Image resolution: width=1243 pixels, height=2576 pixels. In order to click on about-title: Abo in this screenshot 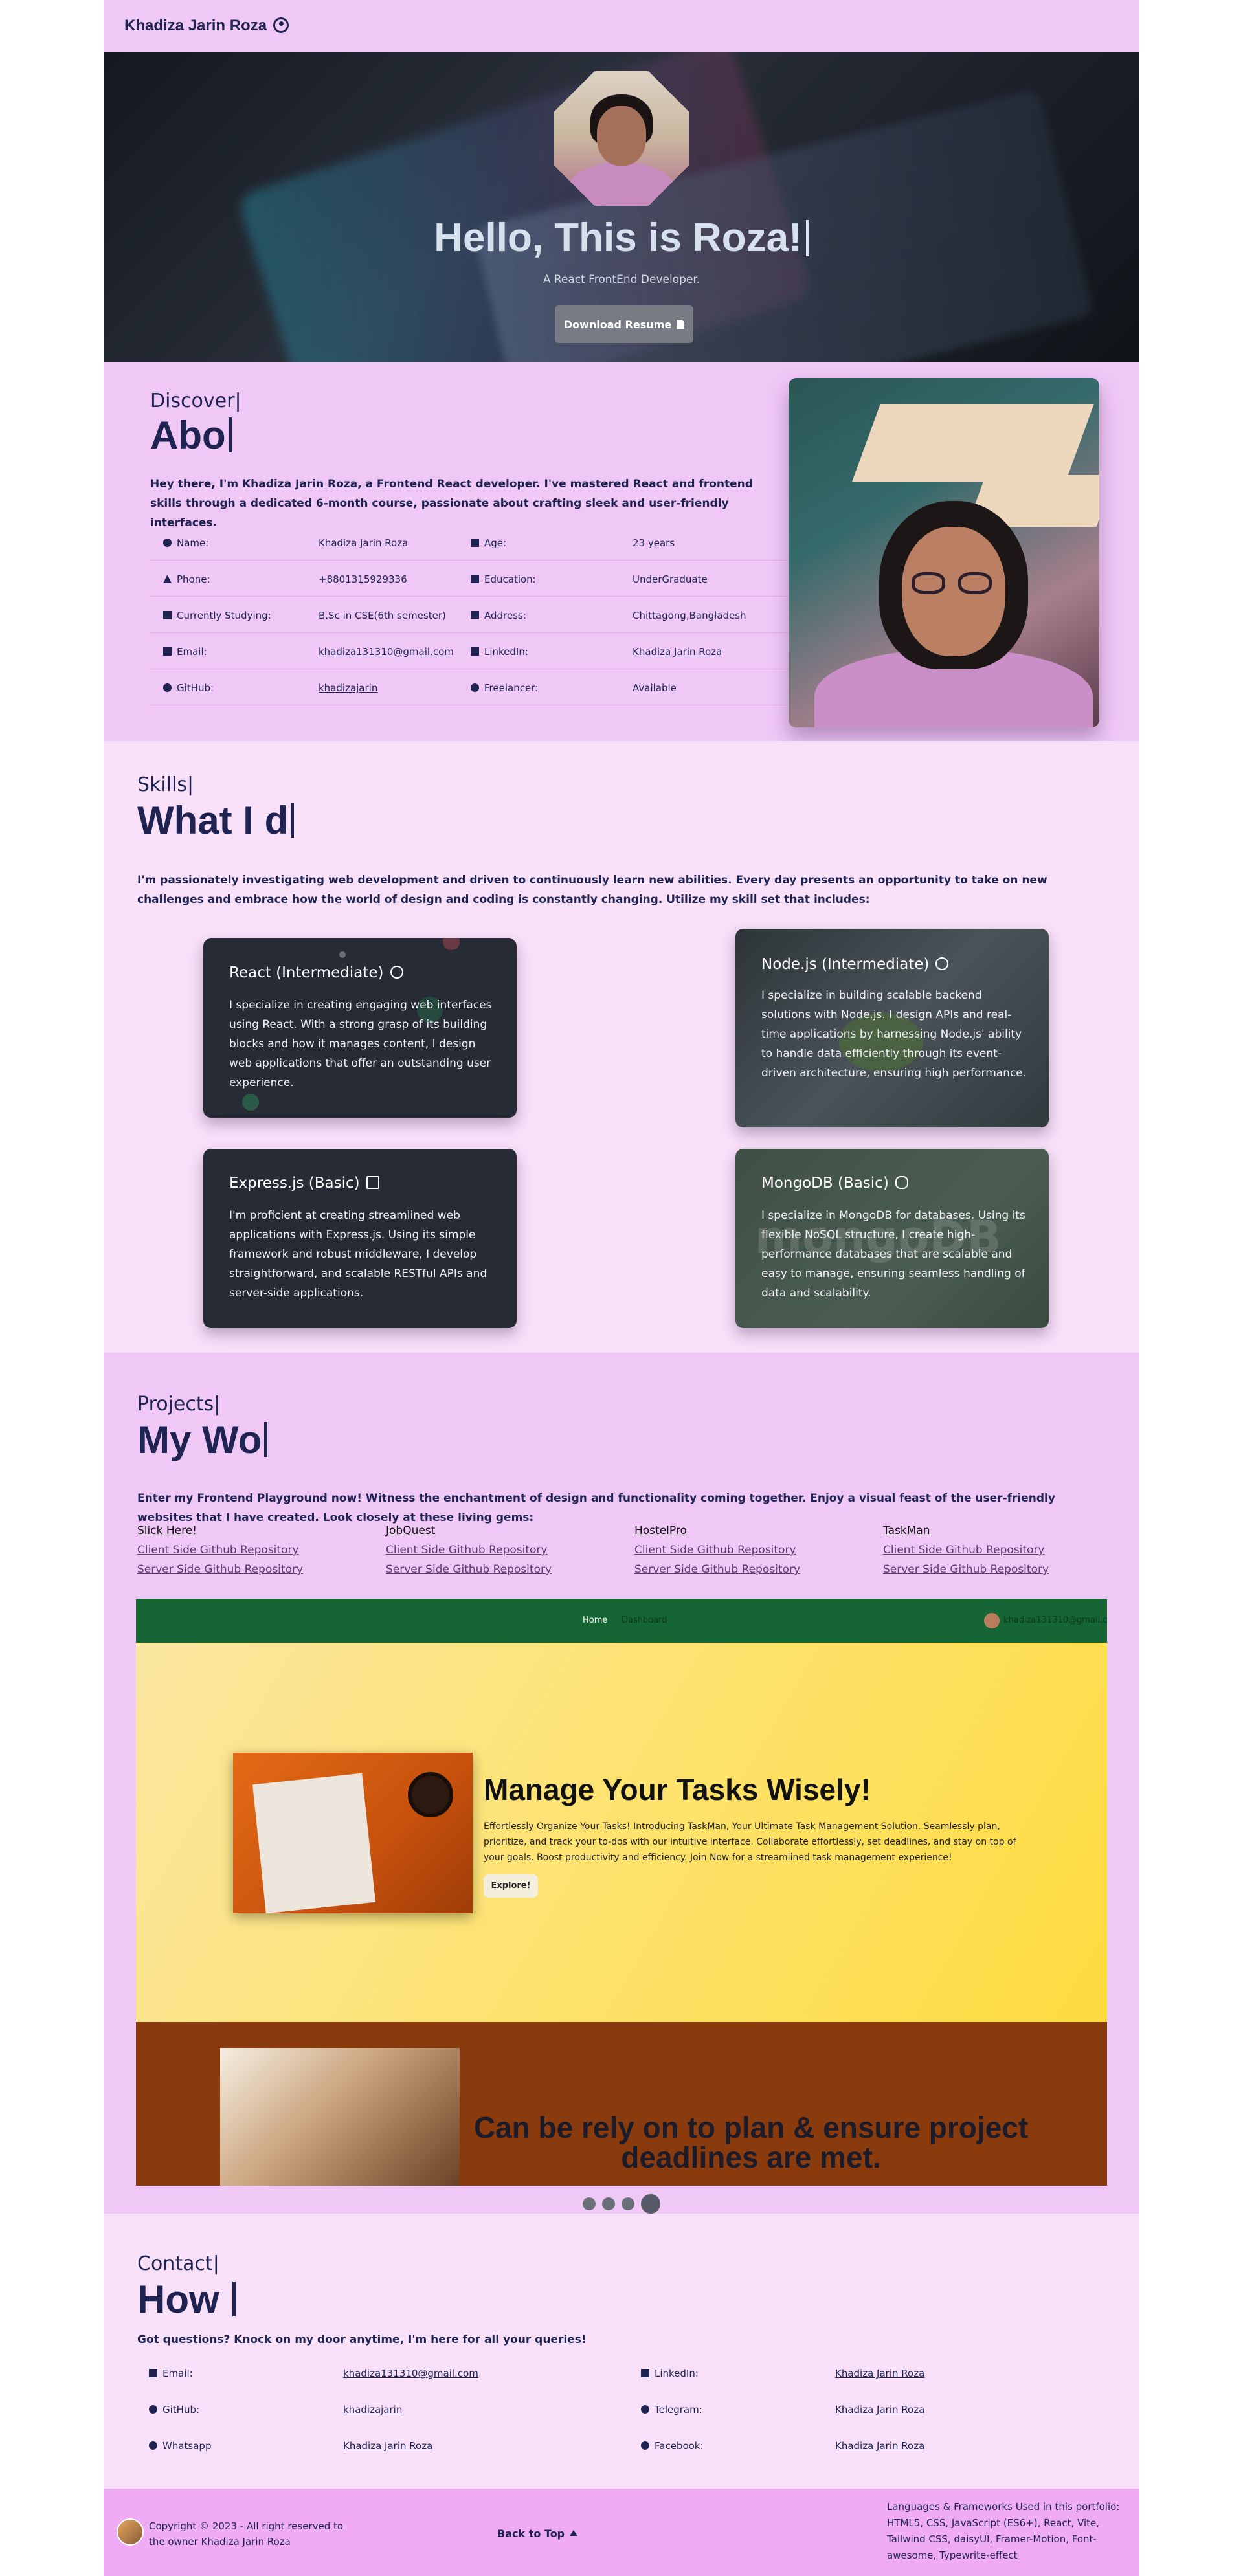, I will do `click(191, 435)`.